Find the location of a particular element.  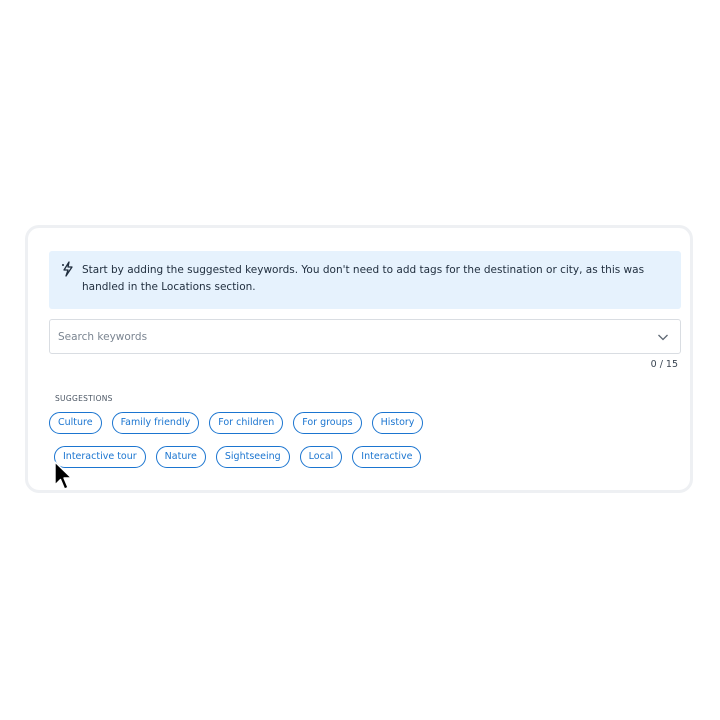

suggestion-chip: For children is located at coordinates (246, 423).